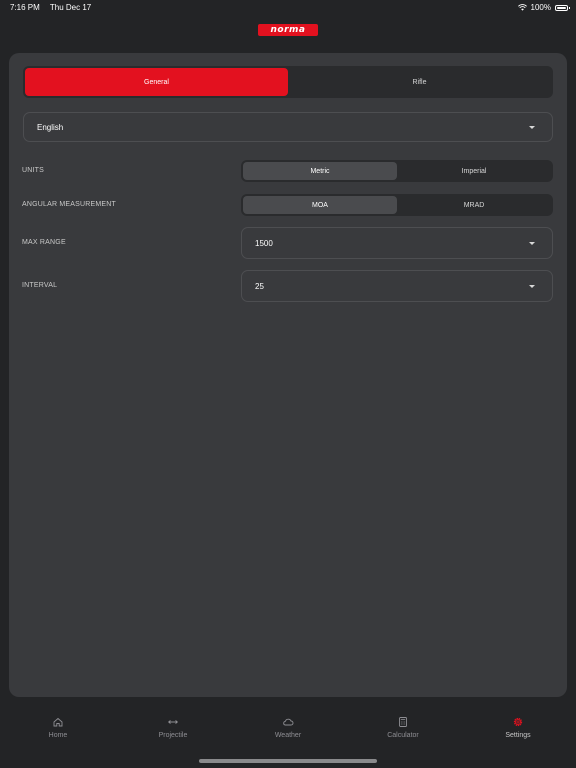 The height and width of the screenshot is (768, 576). I want to click on tab-calculator-label: Calculator, so click(403, 735).